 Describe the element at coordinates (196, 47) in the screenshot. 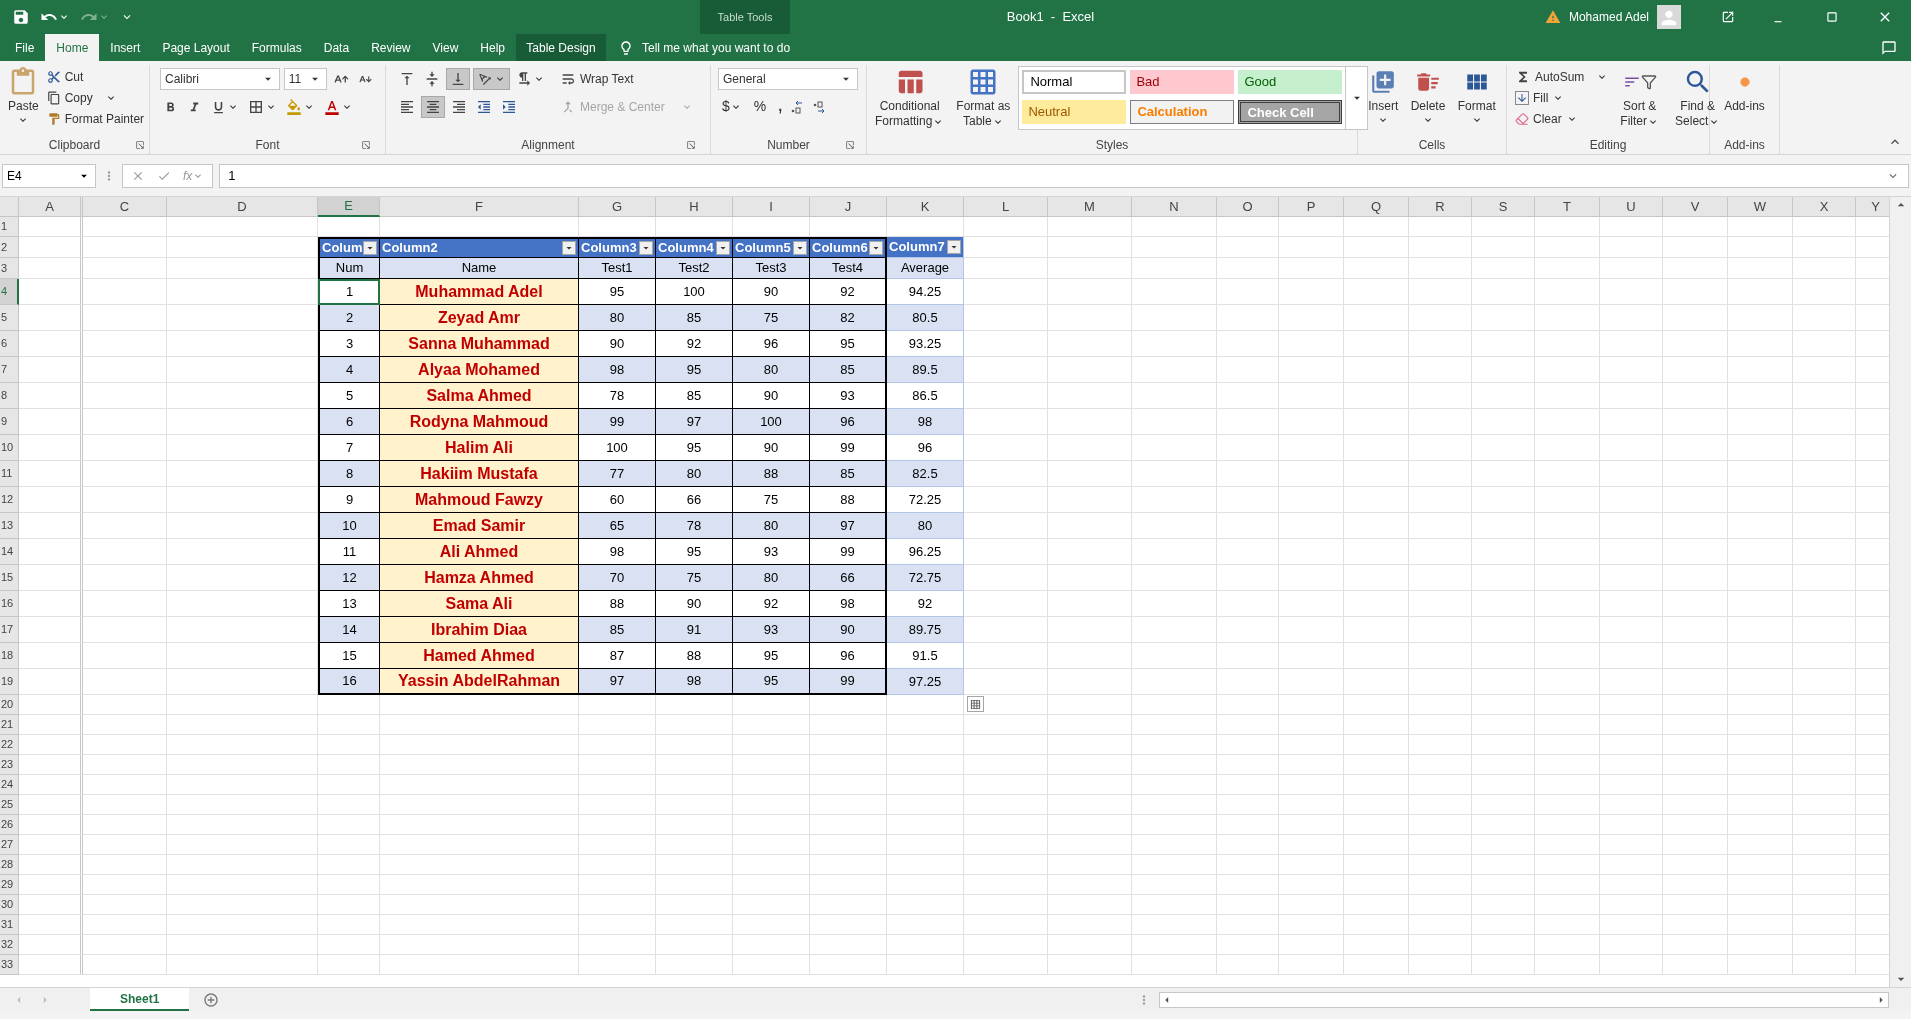

I see `ribbon-tab: Page Layout` at that location.